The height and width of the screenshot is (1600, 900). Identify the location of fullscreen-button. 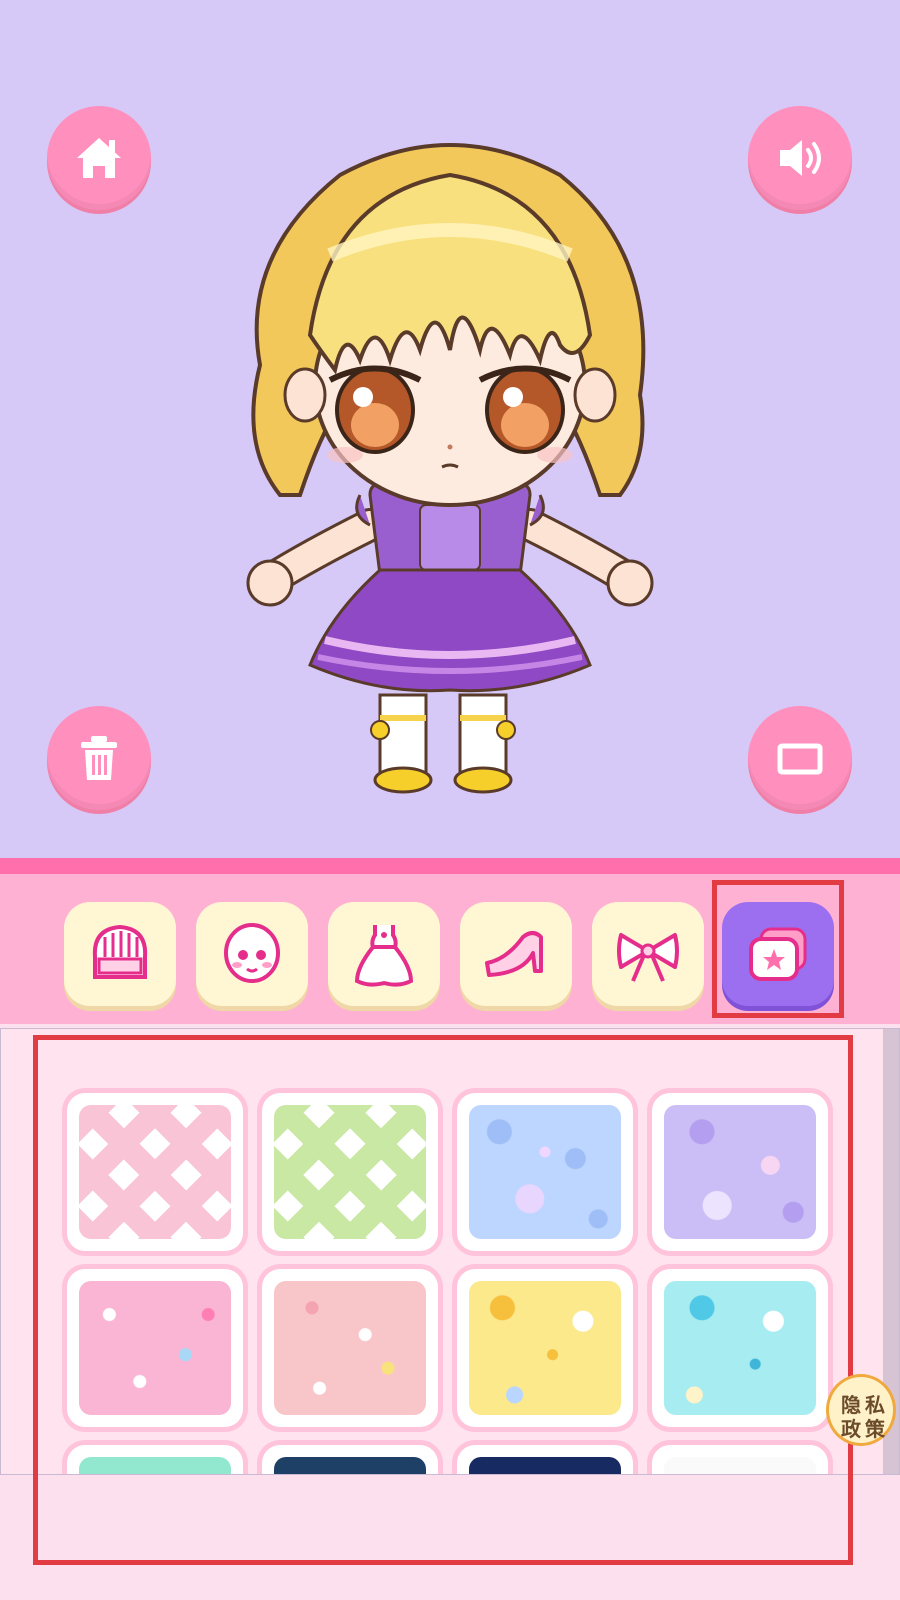
(800, 758).